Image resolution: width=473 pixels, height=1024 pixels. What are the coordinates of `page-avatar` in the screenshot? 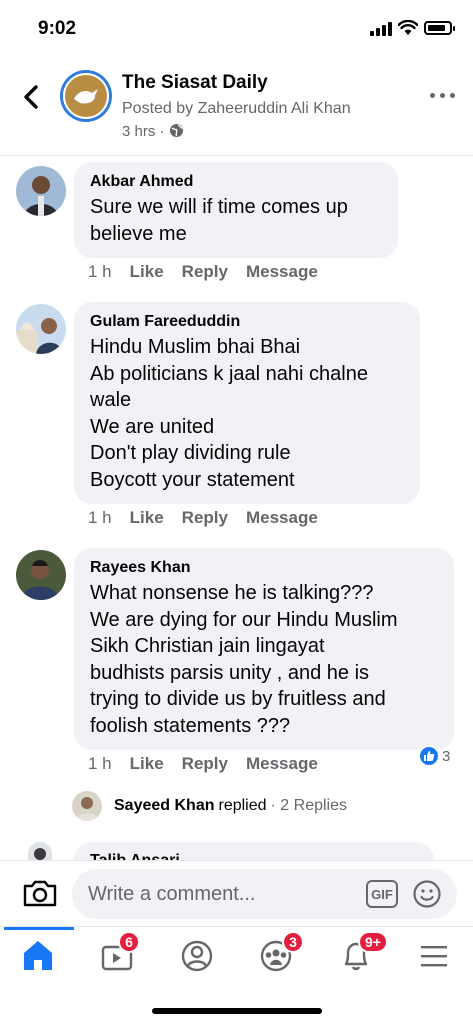 It's located at (86, 96).